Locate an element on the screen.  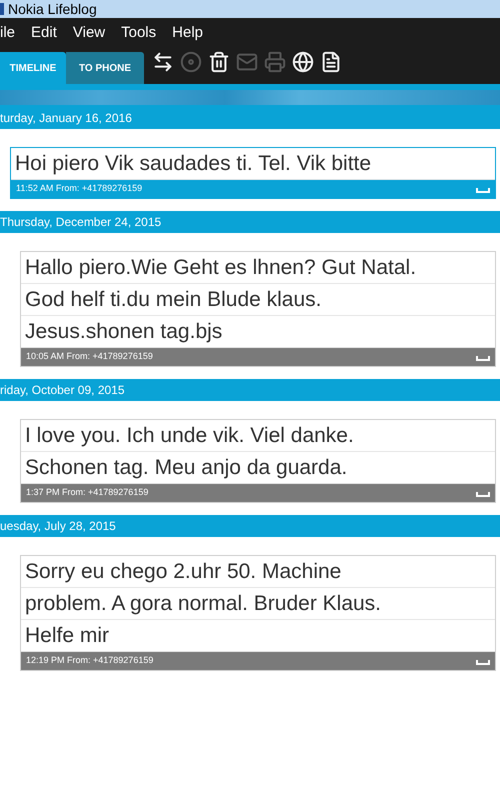
message-line: Sorry eu chego 2.uhr 50. Machine is located at coordinates (258, 572).